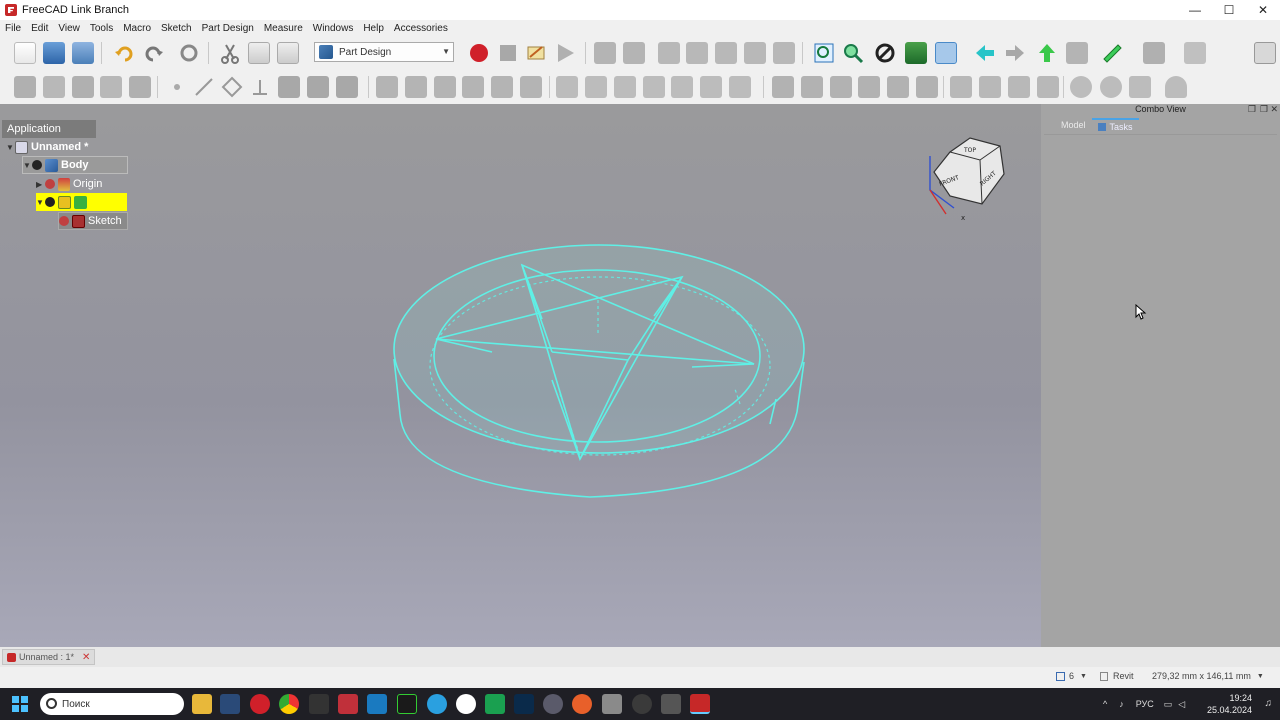  Describe the element at coordinates (642, 704) in the screenshot. I see `obs-icon` at that location.